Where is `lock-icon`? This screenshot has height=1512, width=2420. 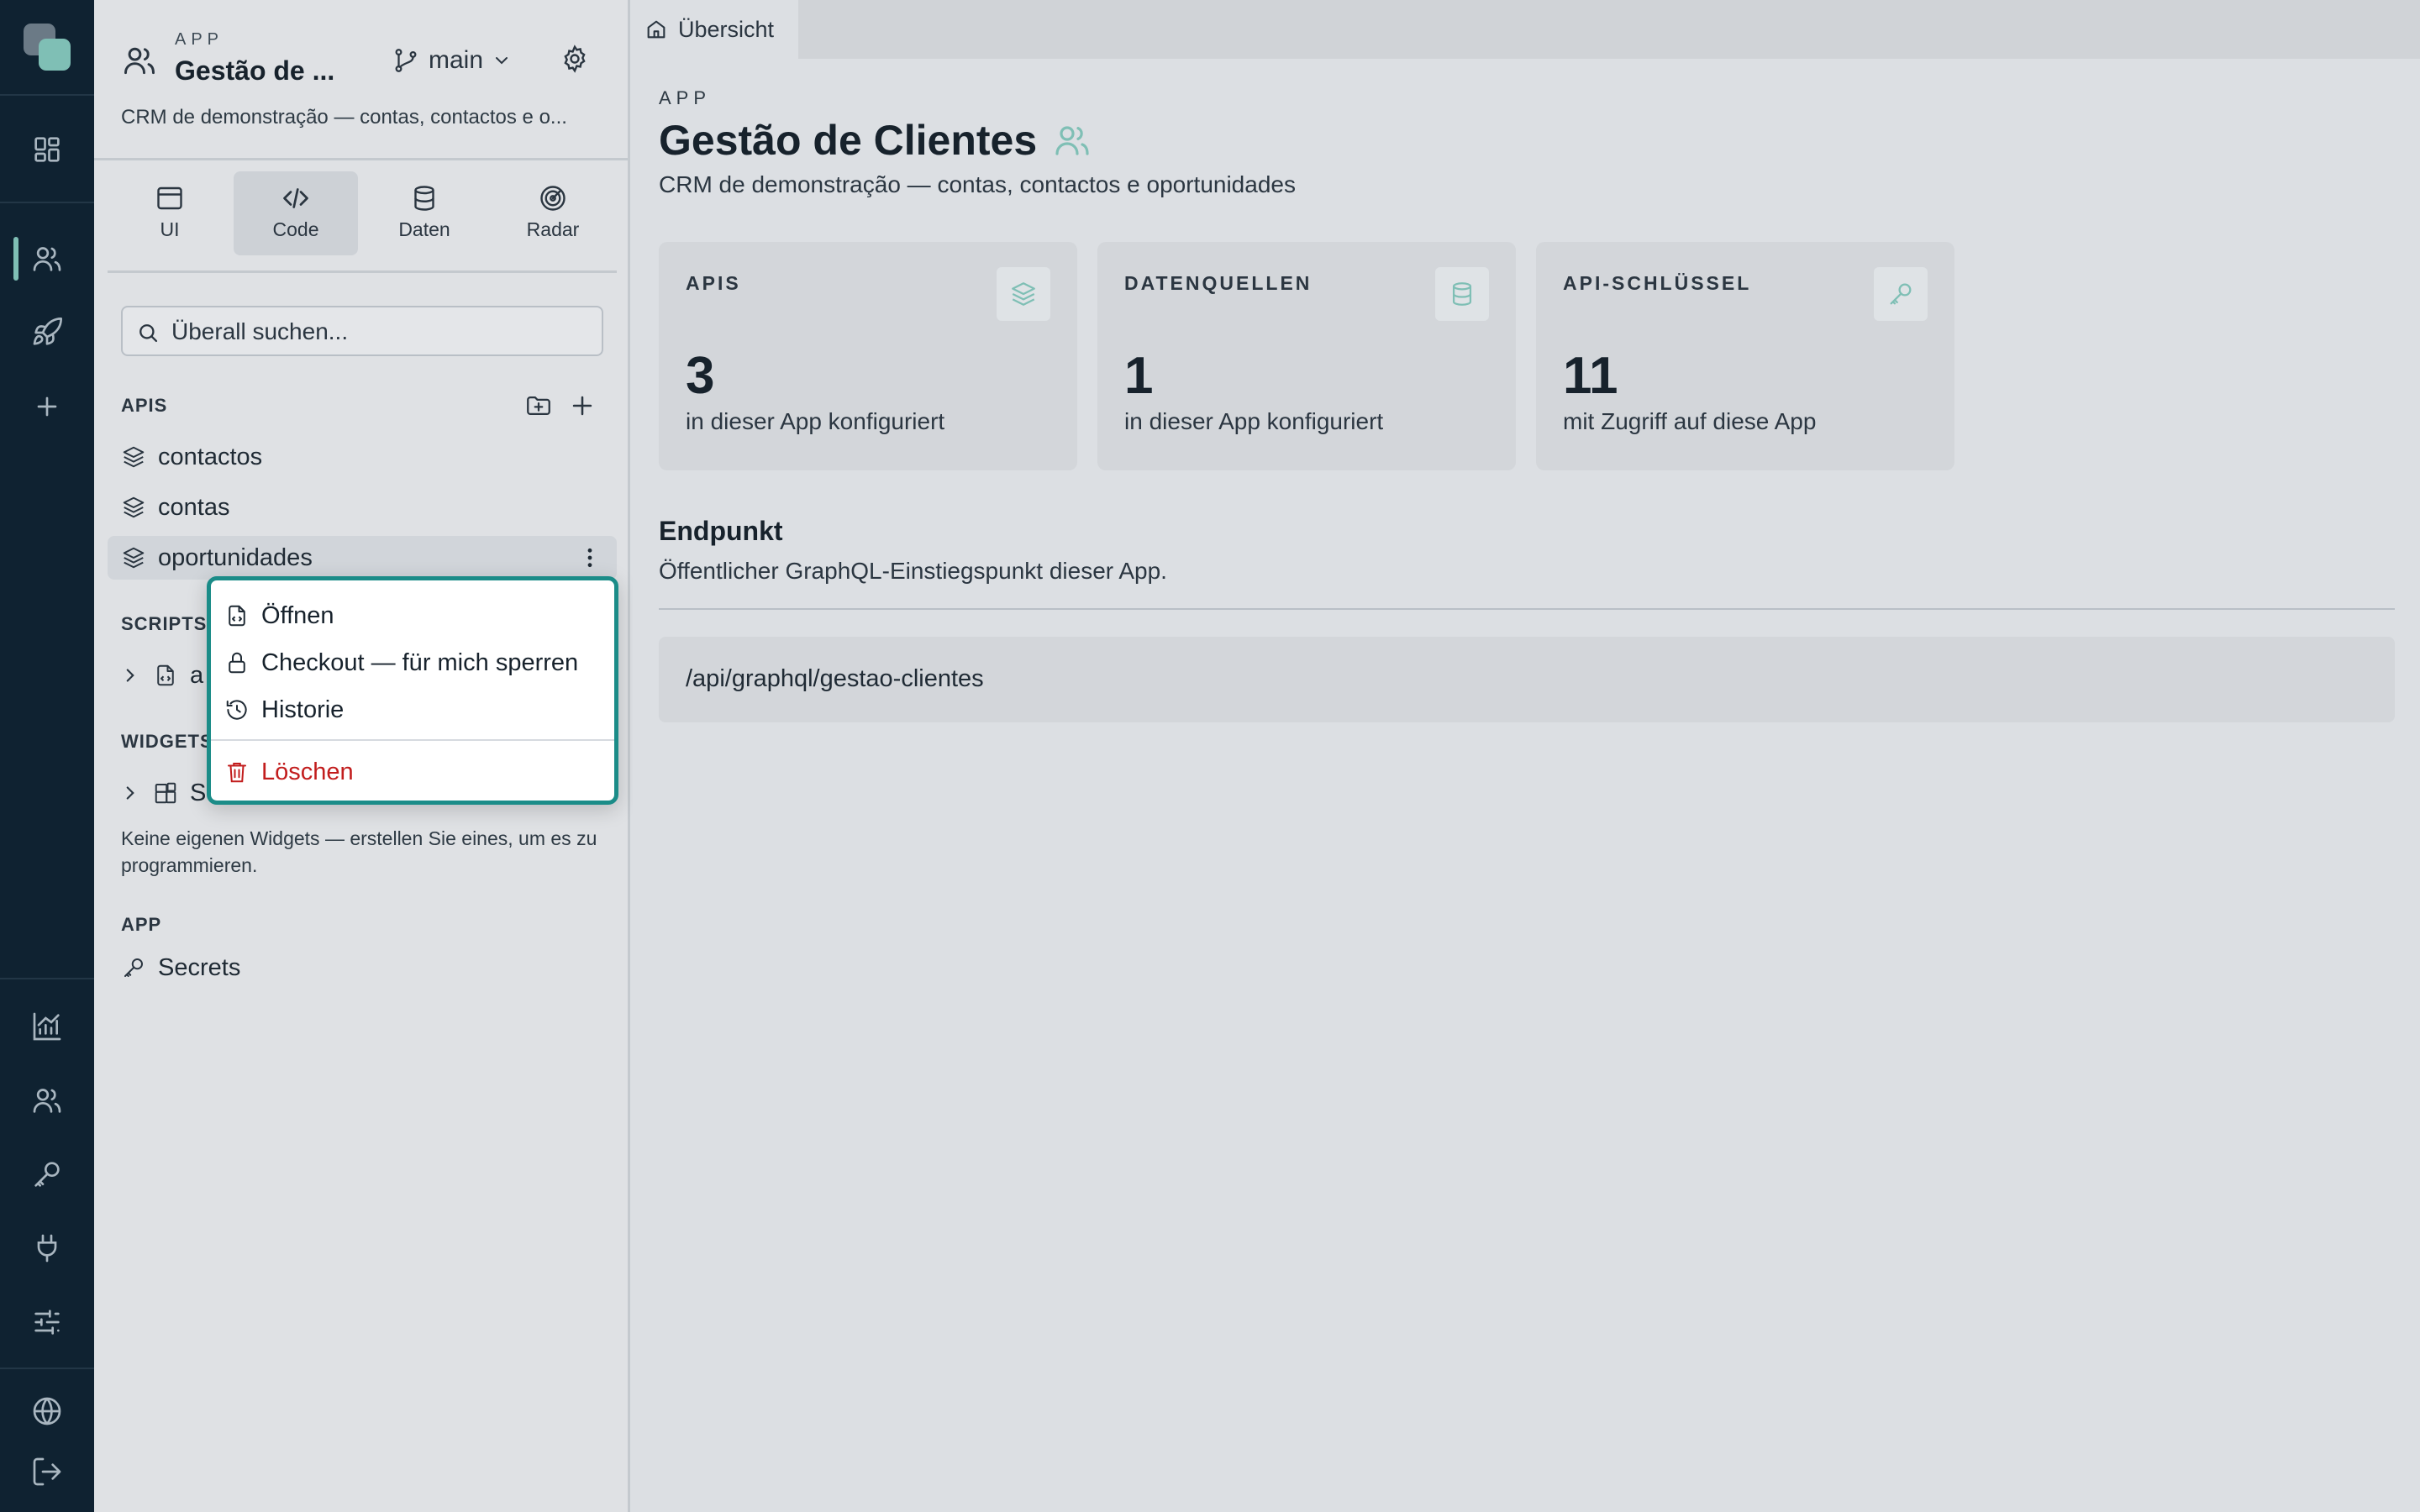
lock-icon is located at coordinates (237, 663).